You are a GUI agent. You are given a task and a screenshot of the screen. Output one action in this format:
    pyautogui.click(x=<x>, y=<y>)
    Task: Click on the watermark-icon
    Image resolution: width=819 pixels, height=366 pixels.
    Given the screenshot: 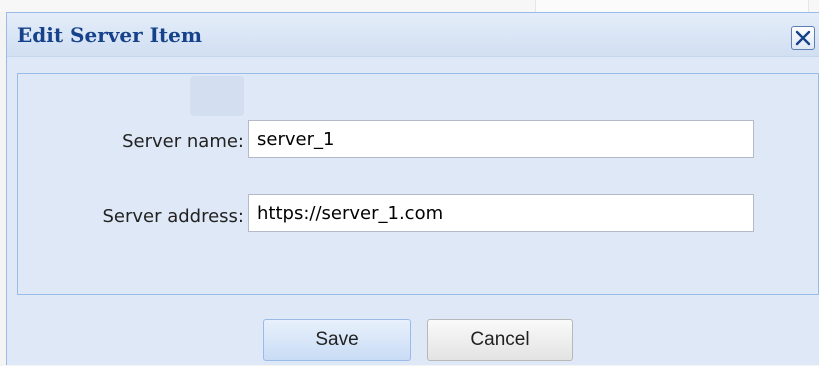 What is the action you would take?
    pyautogui.click(x=217, y=96)
    